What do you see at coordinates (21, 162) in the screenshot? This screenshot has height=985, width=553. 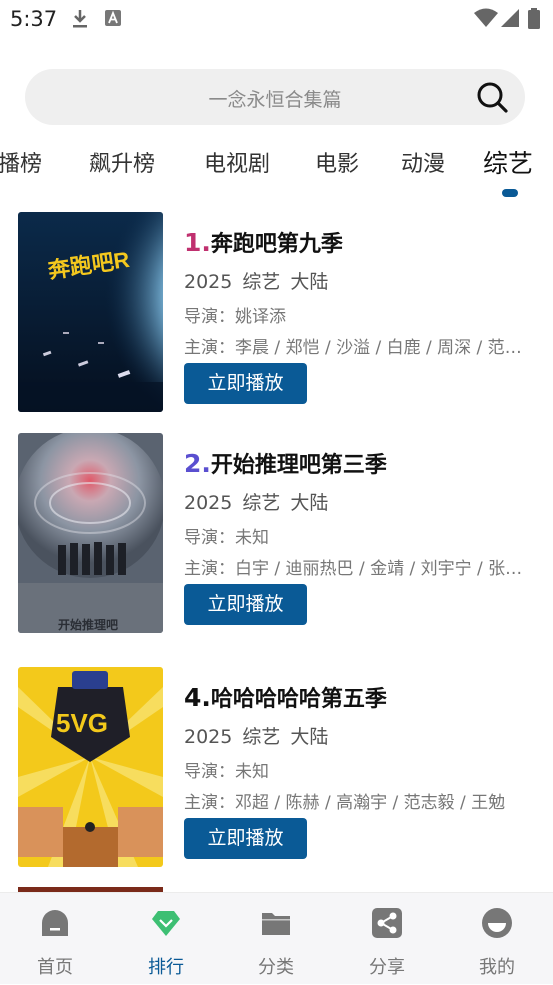 I see `tab-bo-bang: 播榜` at bounding box center [21, 162].